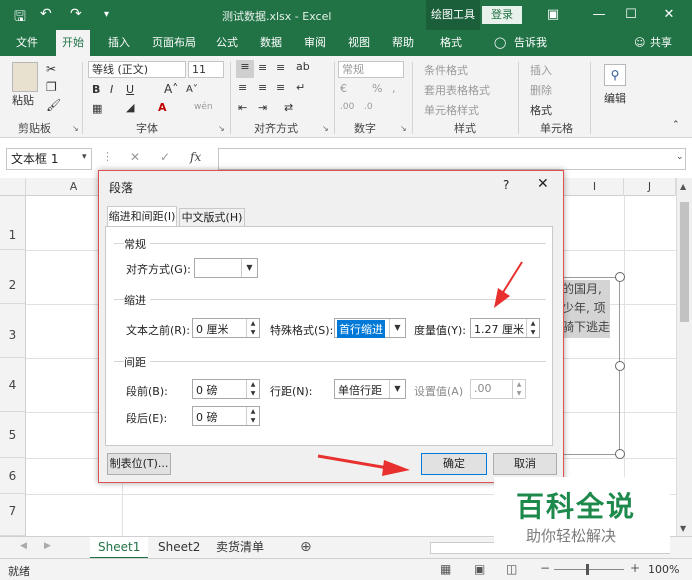 The height and width of the screenshot is (580, 692). Describe the element at coordinates (571, 536) in the screenshot. I see `watermark-subtitle: 助你轻松解决` at that location.